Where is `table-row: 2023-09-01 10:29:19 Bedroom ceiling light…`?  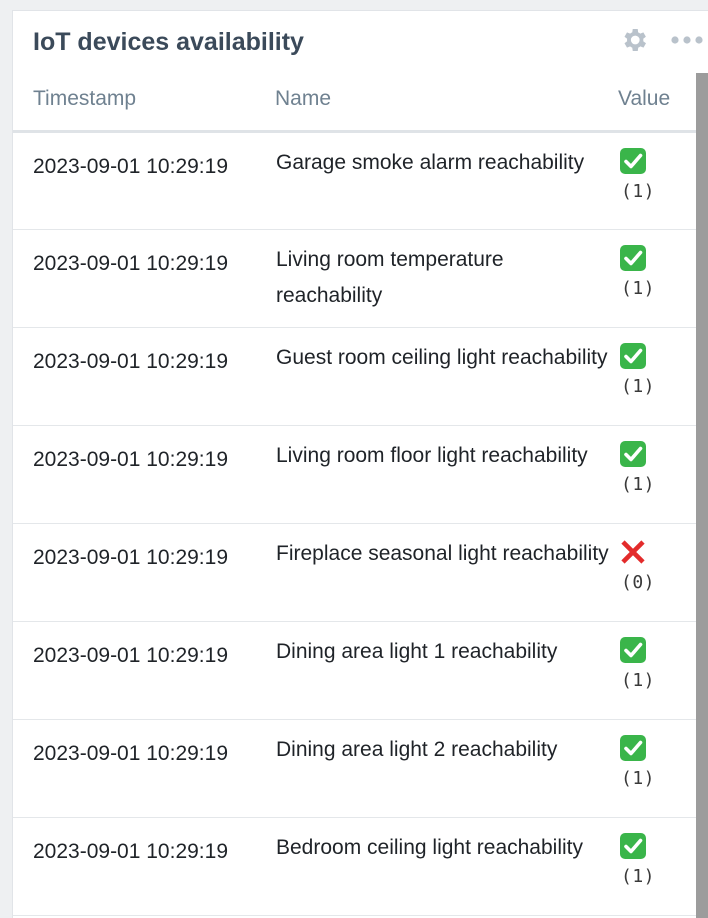 table-row: 2023-09-01 10:29:19 Bedroom ceiling light… is located at coordinates (355, 867).